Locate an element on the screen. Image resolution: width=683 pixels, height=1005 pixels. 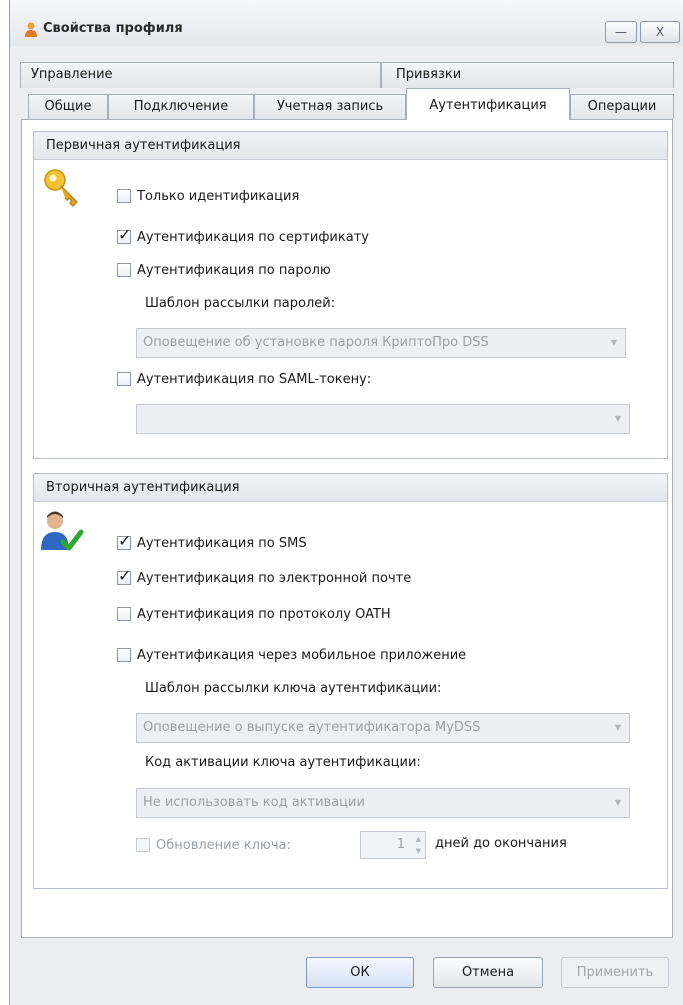
ok-button: ОК is located at coordinates (360, 972).